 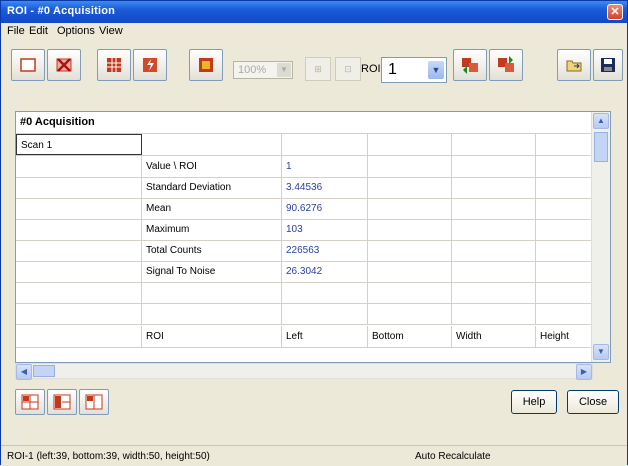 I want to click on roi-prev-button, so click(x=470, y=65).